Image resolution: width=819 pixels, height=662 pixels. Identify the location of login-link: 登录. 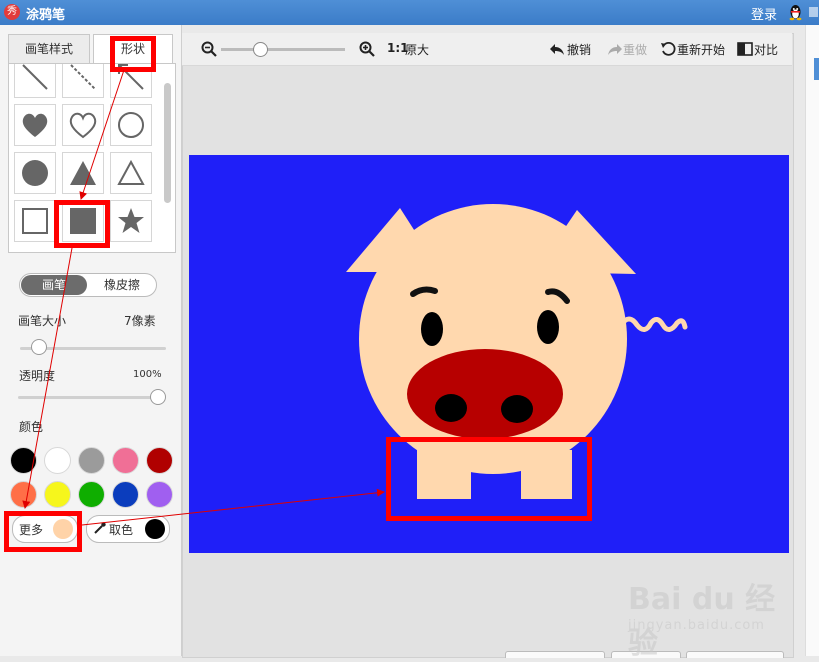
(764, 13).